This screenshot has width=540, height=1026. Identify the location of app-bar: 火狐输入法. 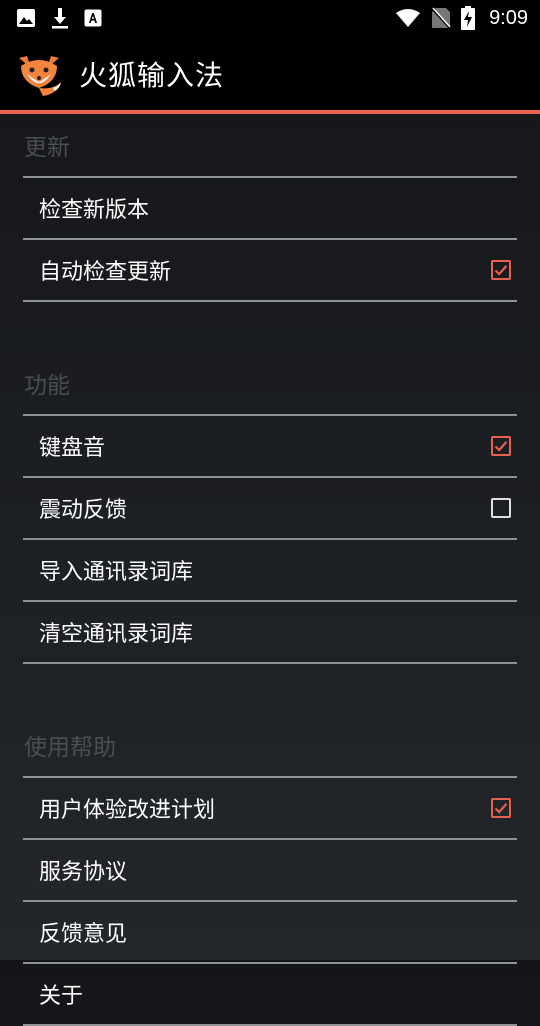
(270, 74).